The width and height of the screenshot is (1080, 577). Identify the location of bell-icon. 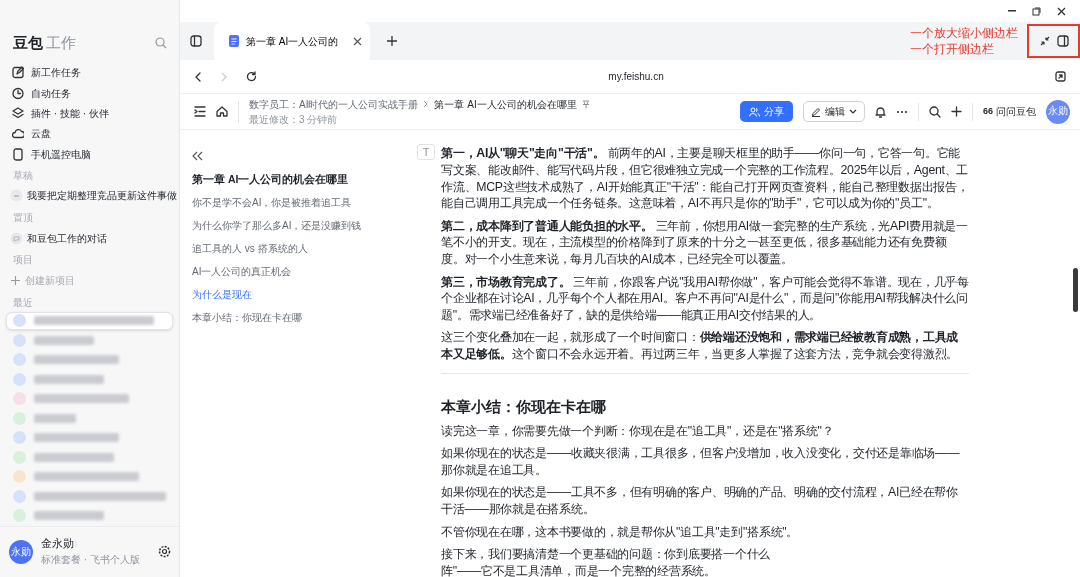
(880, 111).